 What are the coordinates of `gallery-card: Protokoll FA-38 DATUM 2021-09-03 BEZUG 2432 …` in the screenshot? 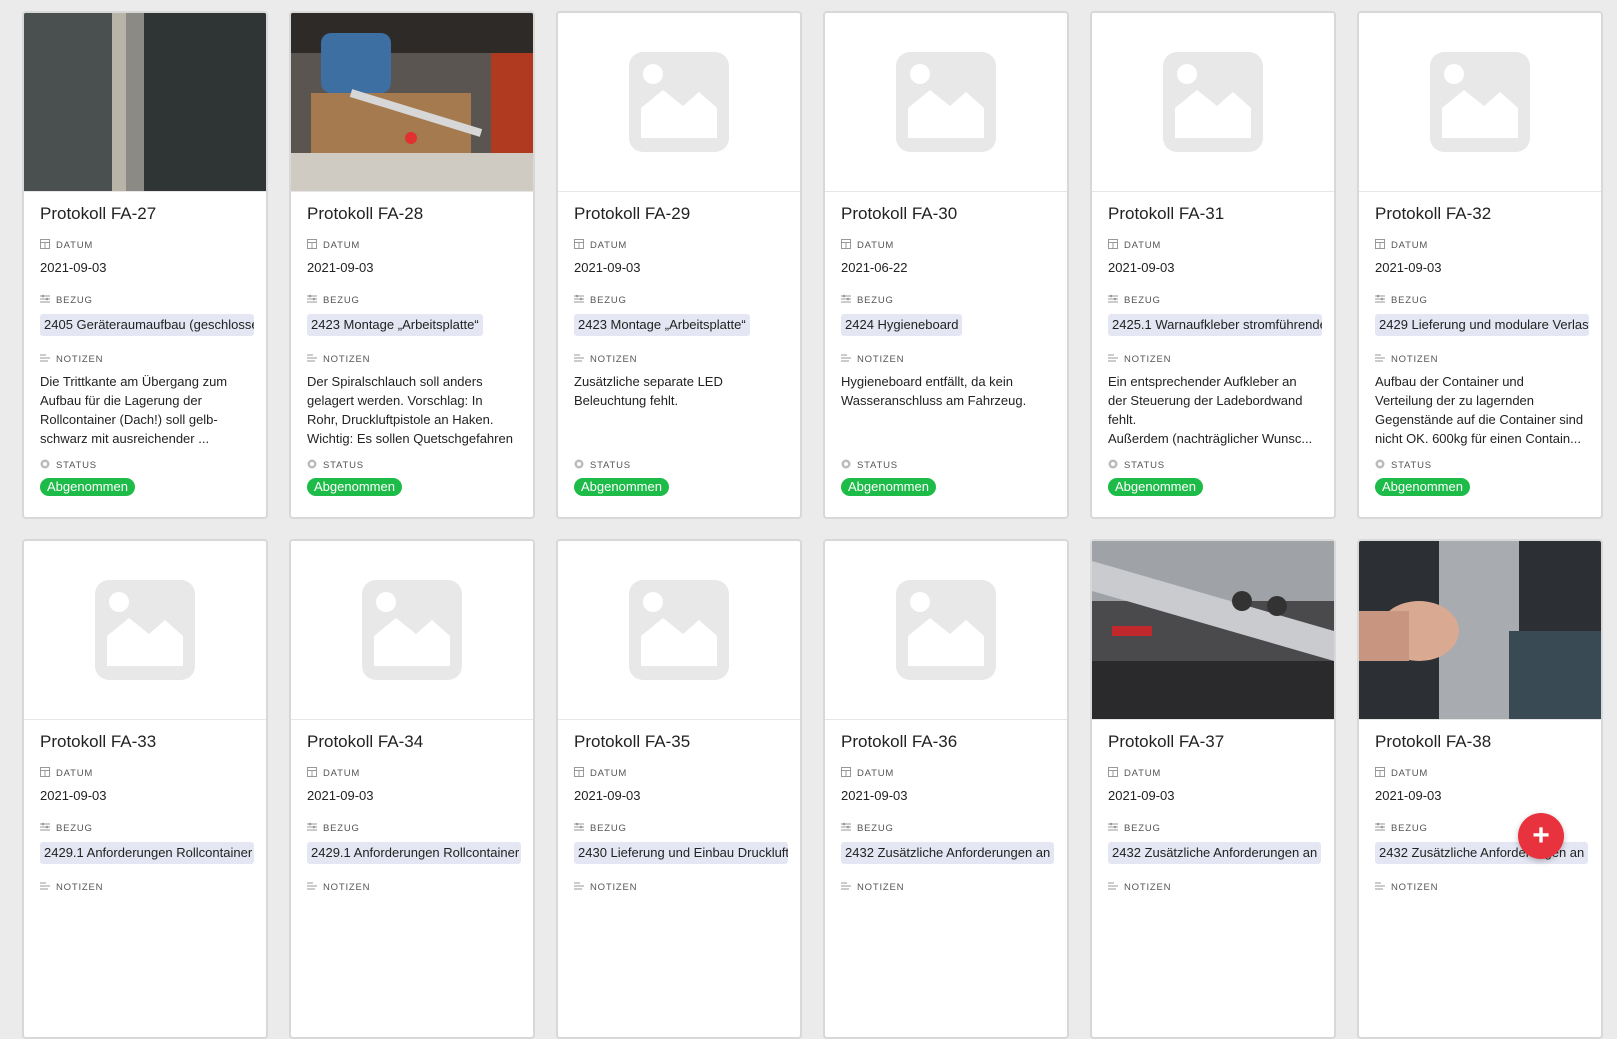 It's located at (1480, 789).